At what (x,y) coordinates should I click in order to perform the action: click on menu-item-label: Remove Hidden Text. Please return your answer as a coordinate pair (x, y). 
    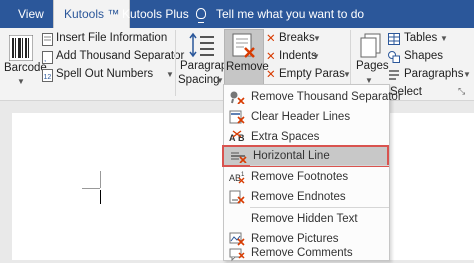
    Looking at the image, I should click on (304, 219).